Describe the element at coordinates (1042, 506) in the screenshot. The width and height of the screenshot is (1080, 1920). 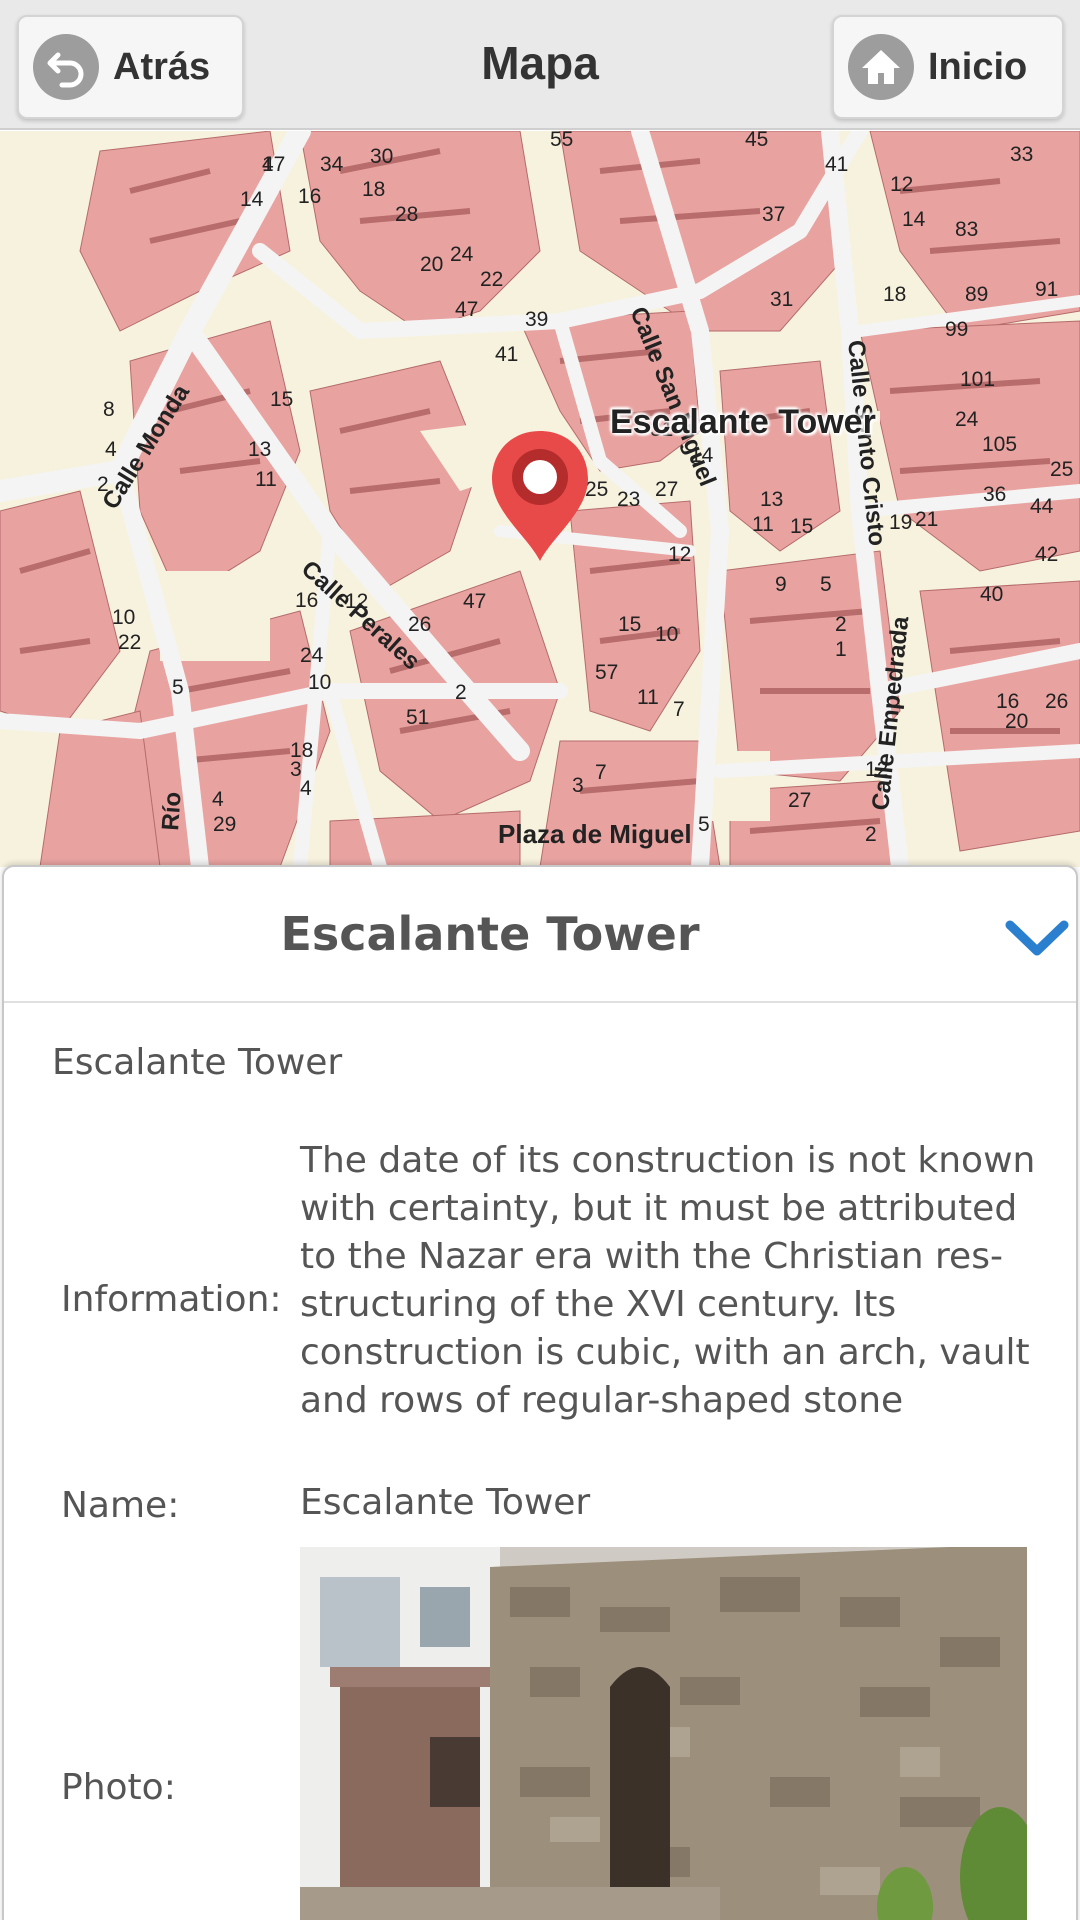
I see `house-number: 44` at that location.